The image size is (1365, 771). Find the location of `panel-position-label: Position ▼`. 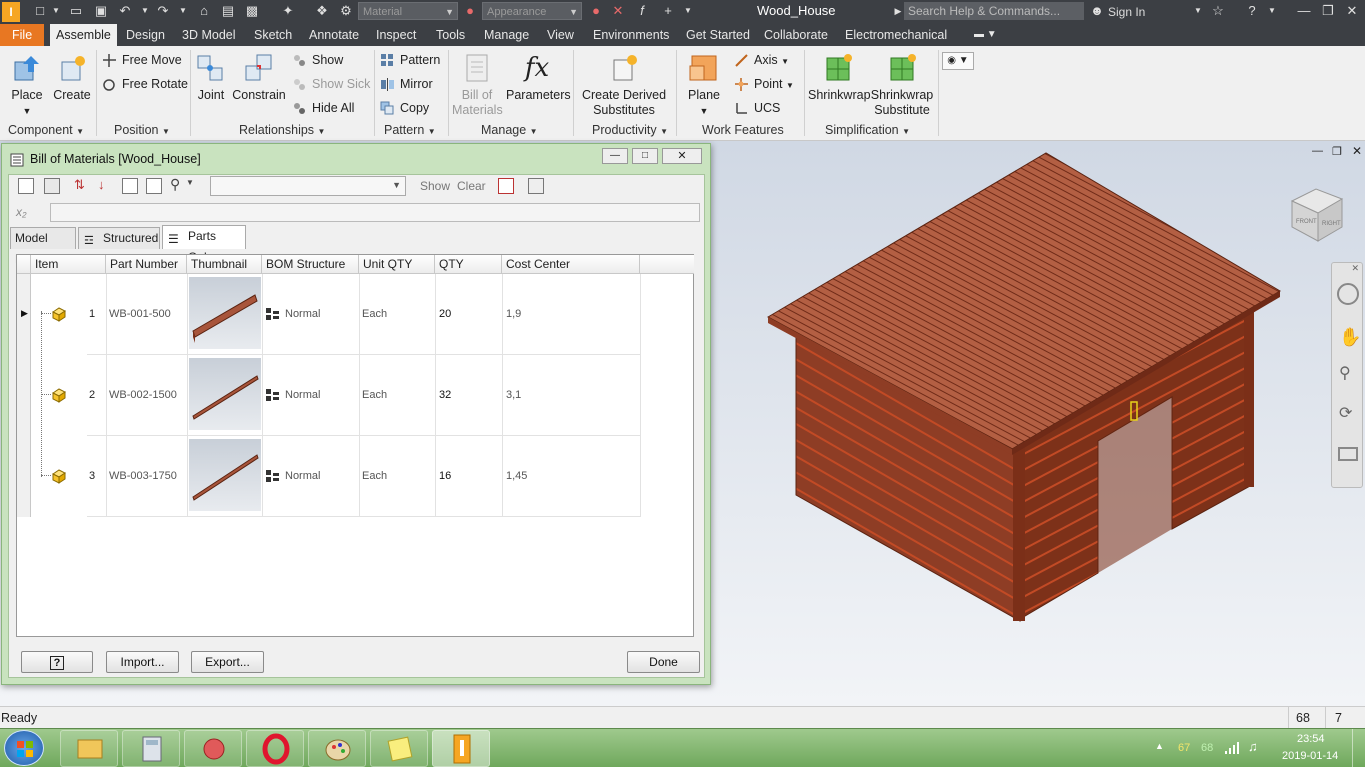

panel-position-label: Position ▼ is located at coordinates (142, 130).